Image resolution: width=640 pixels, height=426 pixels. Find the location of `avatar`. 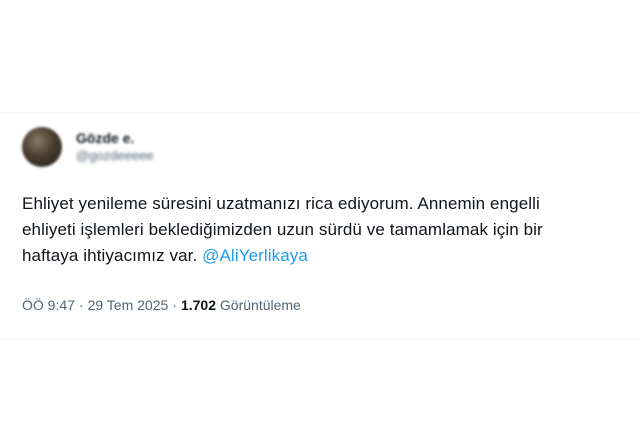

avatar is located at coordinates (42, 147).